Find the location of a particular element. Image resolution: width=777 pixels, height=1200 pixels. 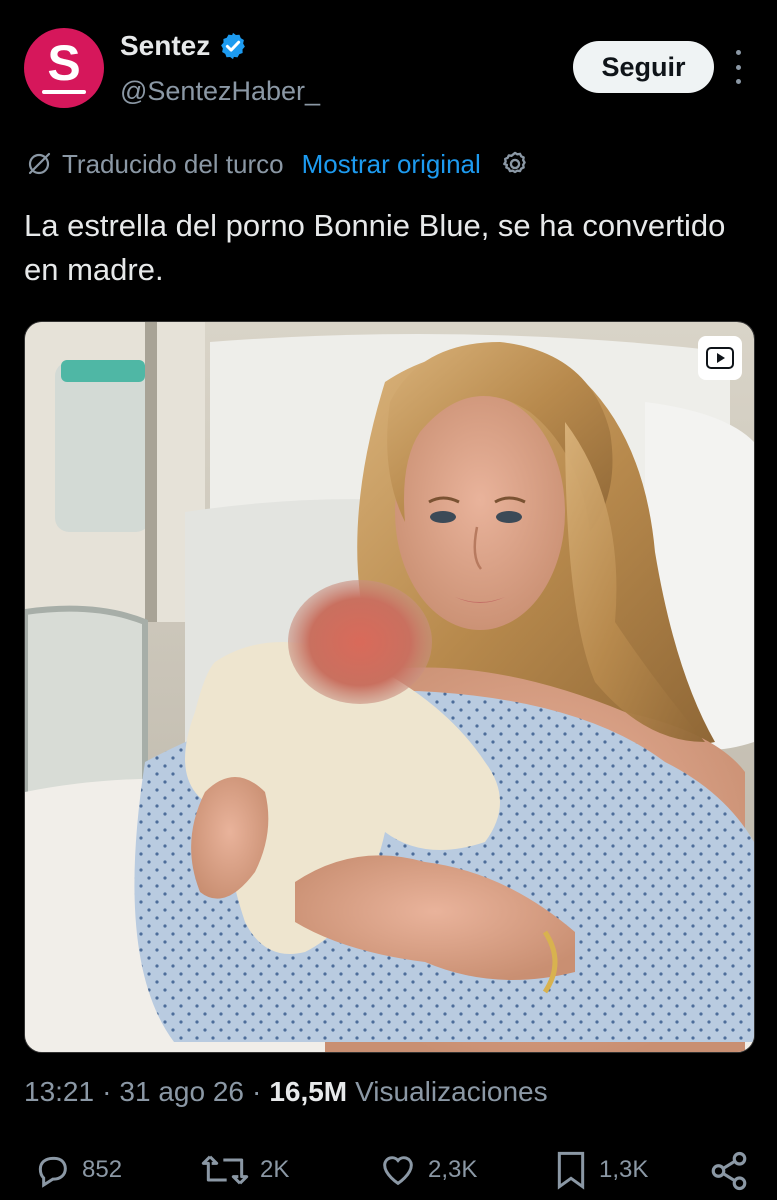

translate-slash-icon is located at coordinates (39, 163).